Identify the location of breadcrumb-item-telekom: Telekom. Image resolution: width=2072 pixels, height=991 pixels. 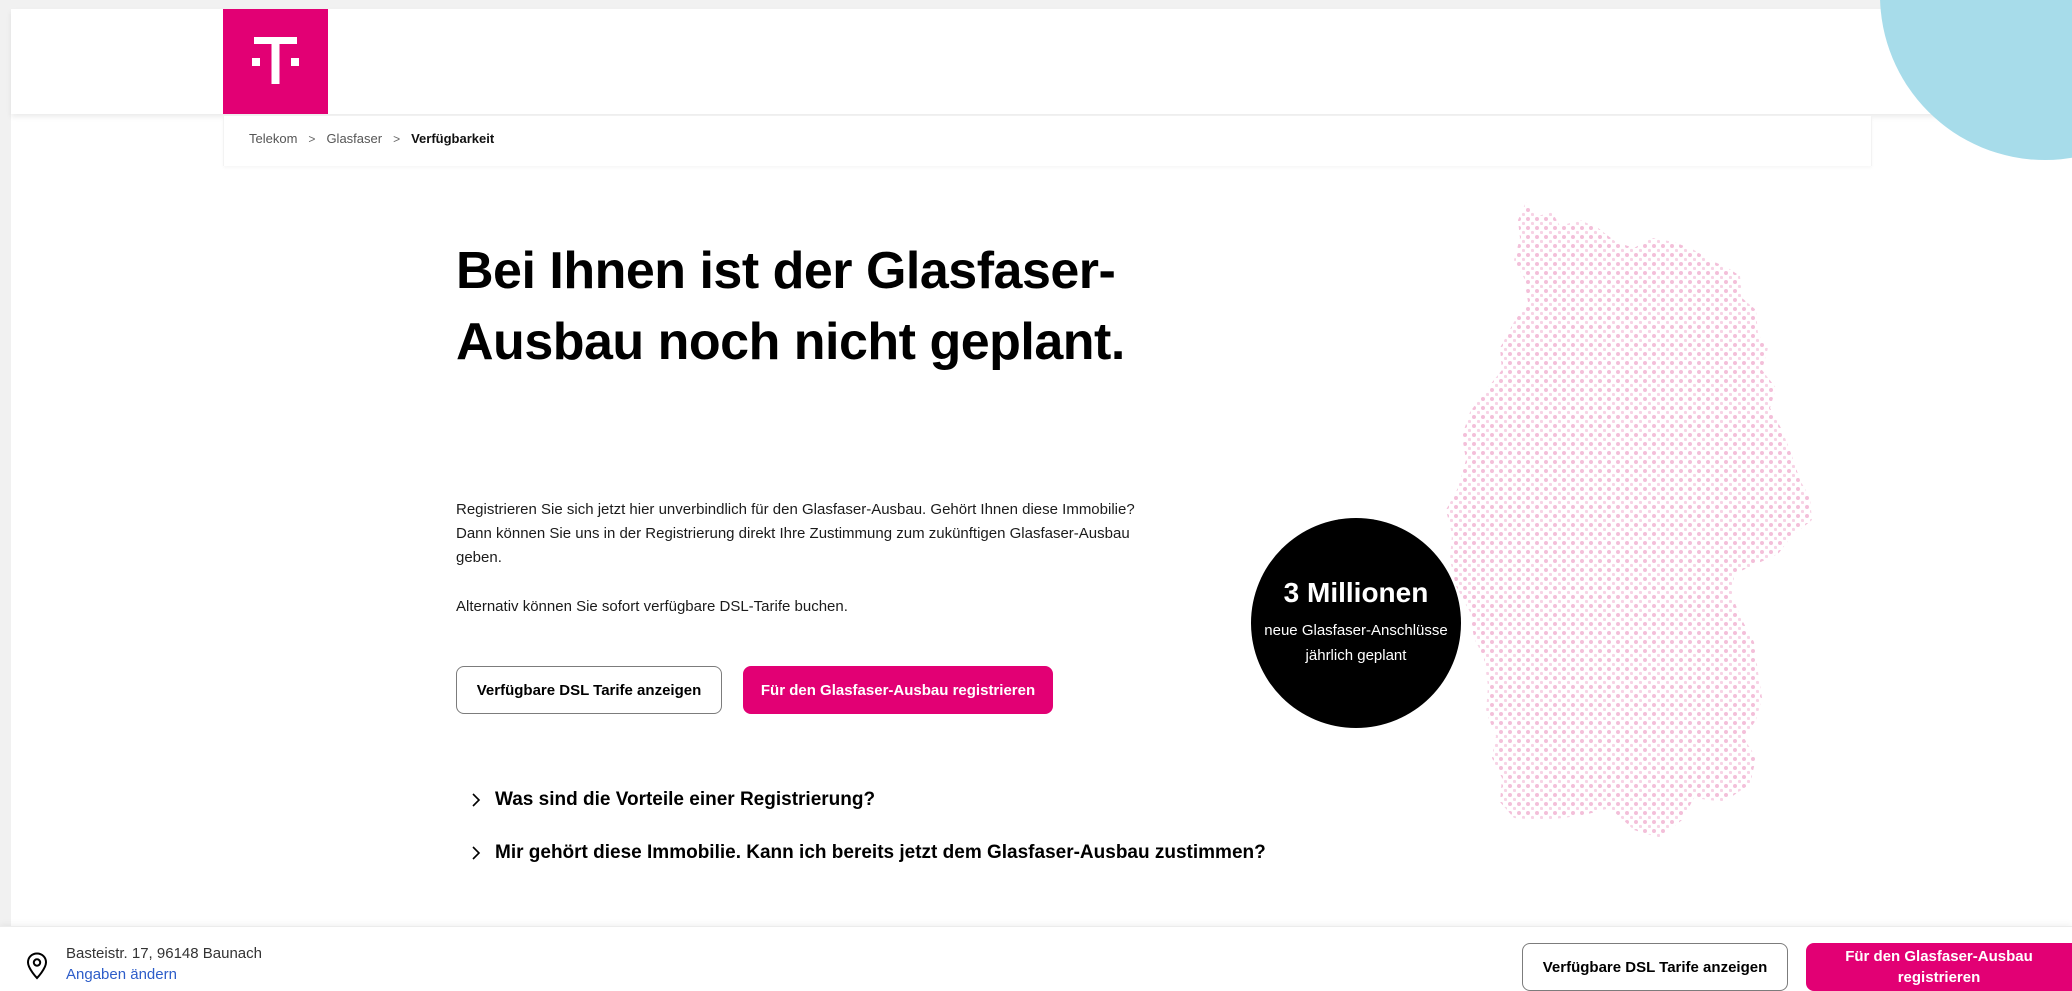
(273, 138).